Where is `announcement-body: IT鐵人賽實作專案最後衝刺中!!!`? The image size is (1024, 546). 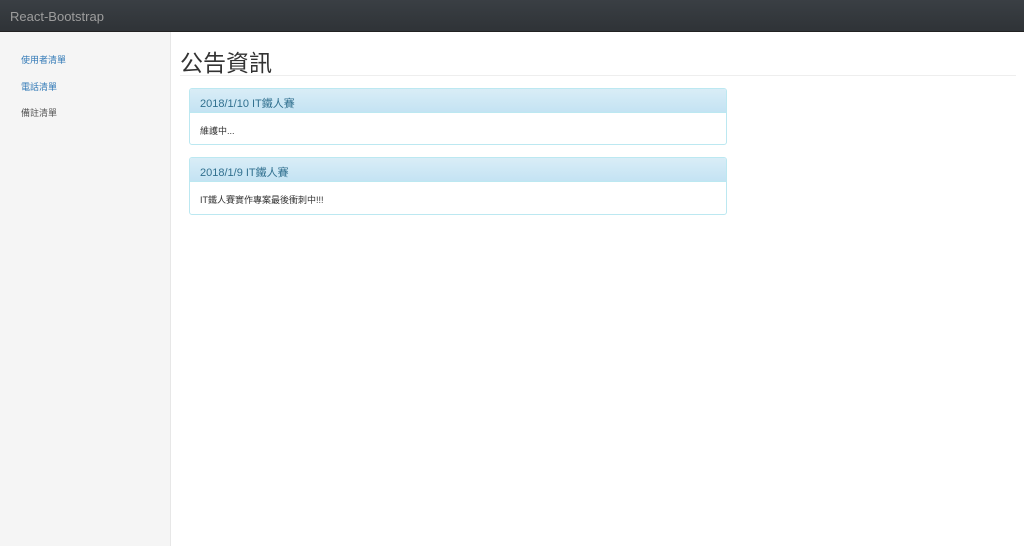
announcement-body: IT鐵人賽實作專案最後衝刺中!!! is located at coordinates (262, 200).